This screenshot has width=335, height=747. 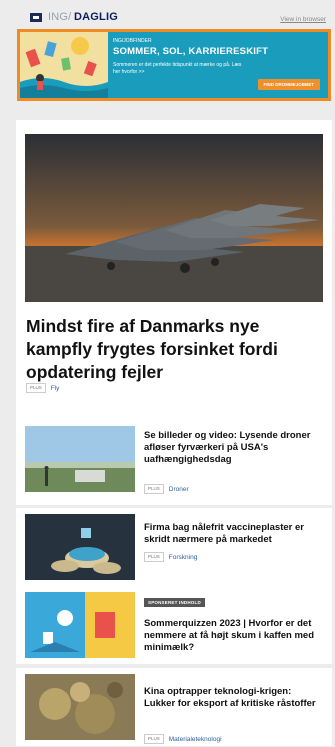 I want to click on article-meta: PLUS Droner, so click(x=166, y=489).